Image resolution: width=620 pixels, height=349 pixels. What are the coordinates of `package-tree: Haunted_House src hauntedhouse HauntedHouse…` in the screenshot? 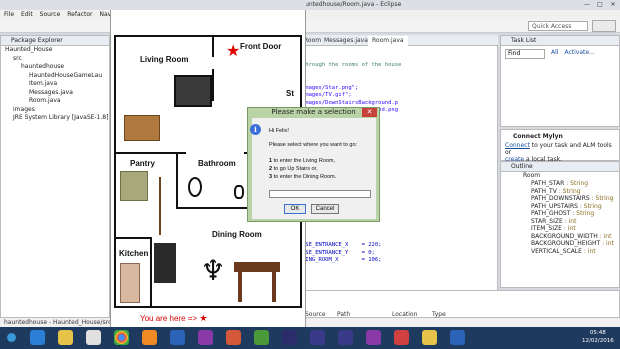 It's located at (55, 84).